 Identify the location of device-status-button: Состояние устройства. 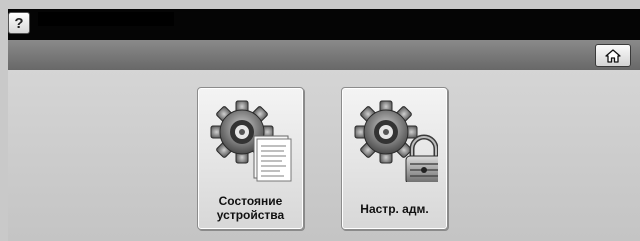
(250, 158).